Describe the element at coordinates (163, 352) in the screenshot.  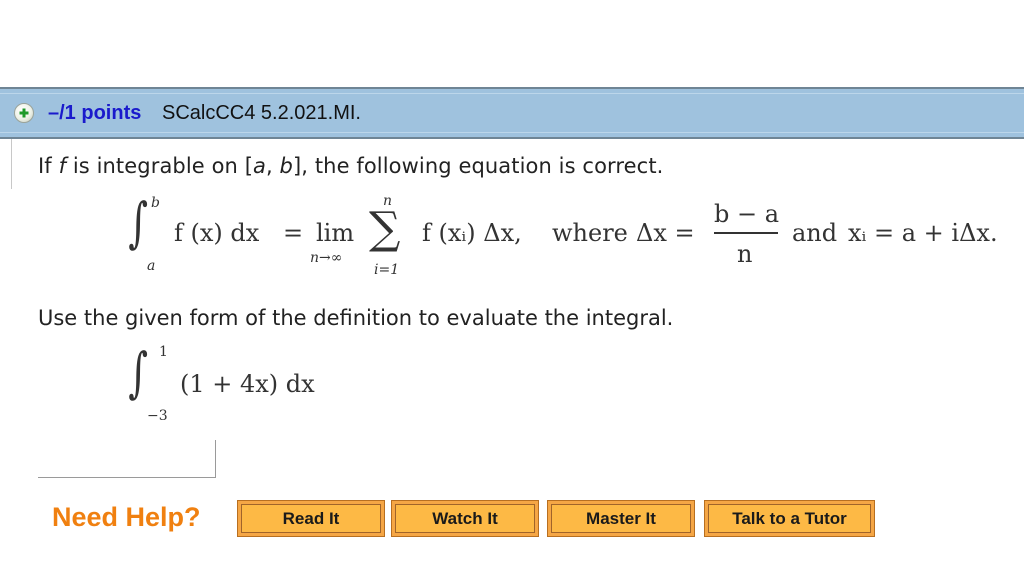
I see `integral-upper-limit: 1` at that location.